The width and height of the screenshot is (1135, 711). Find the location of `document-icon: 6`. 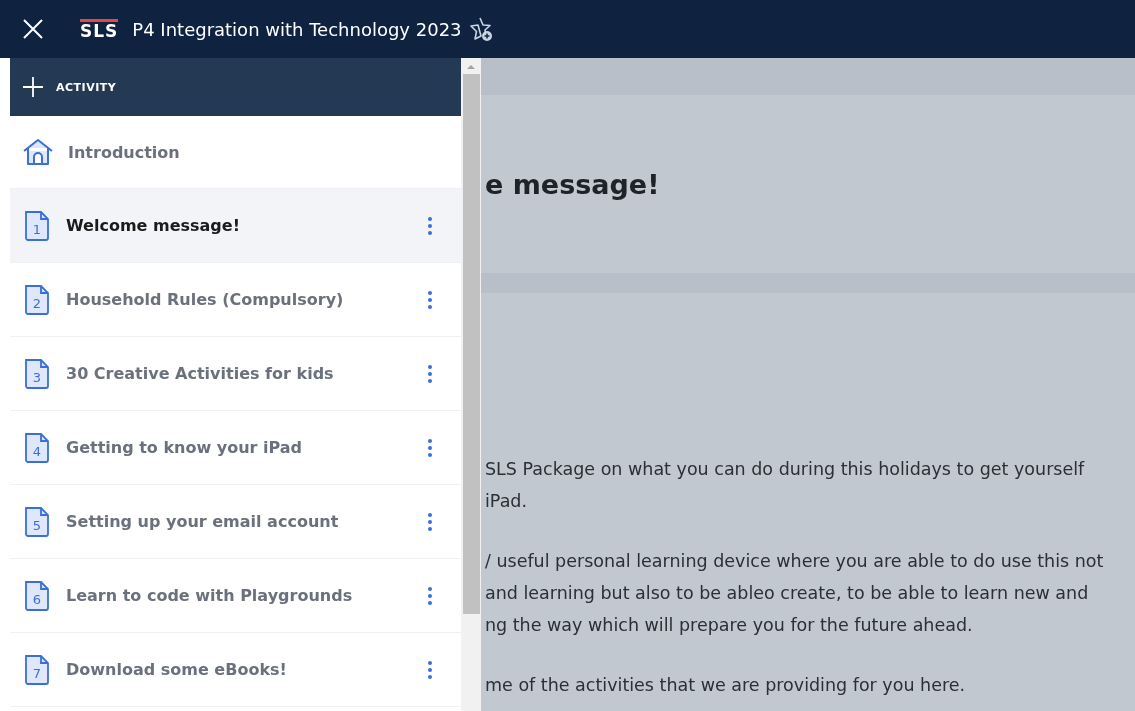

document-icon: 6 is located at coordinates (37, 595).